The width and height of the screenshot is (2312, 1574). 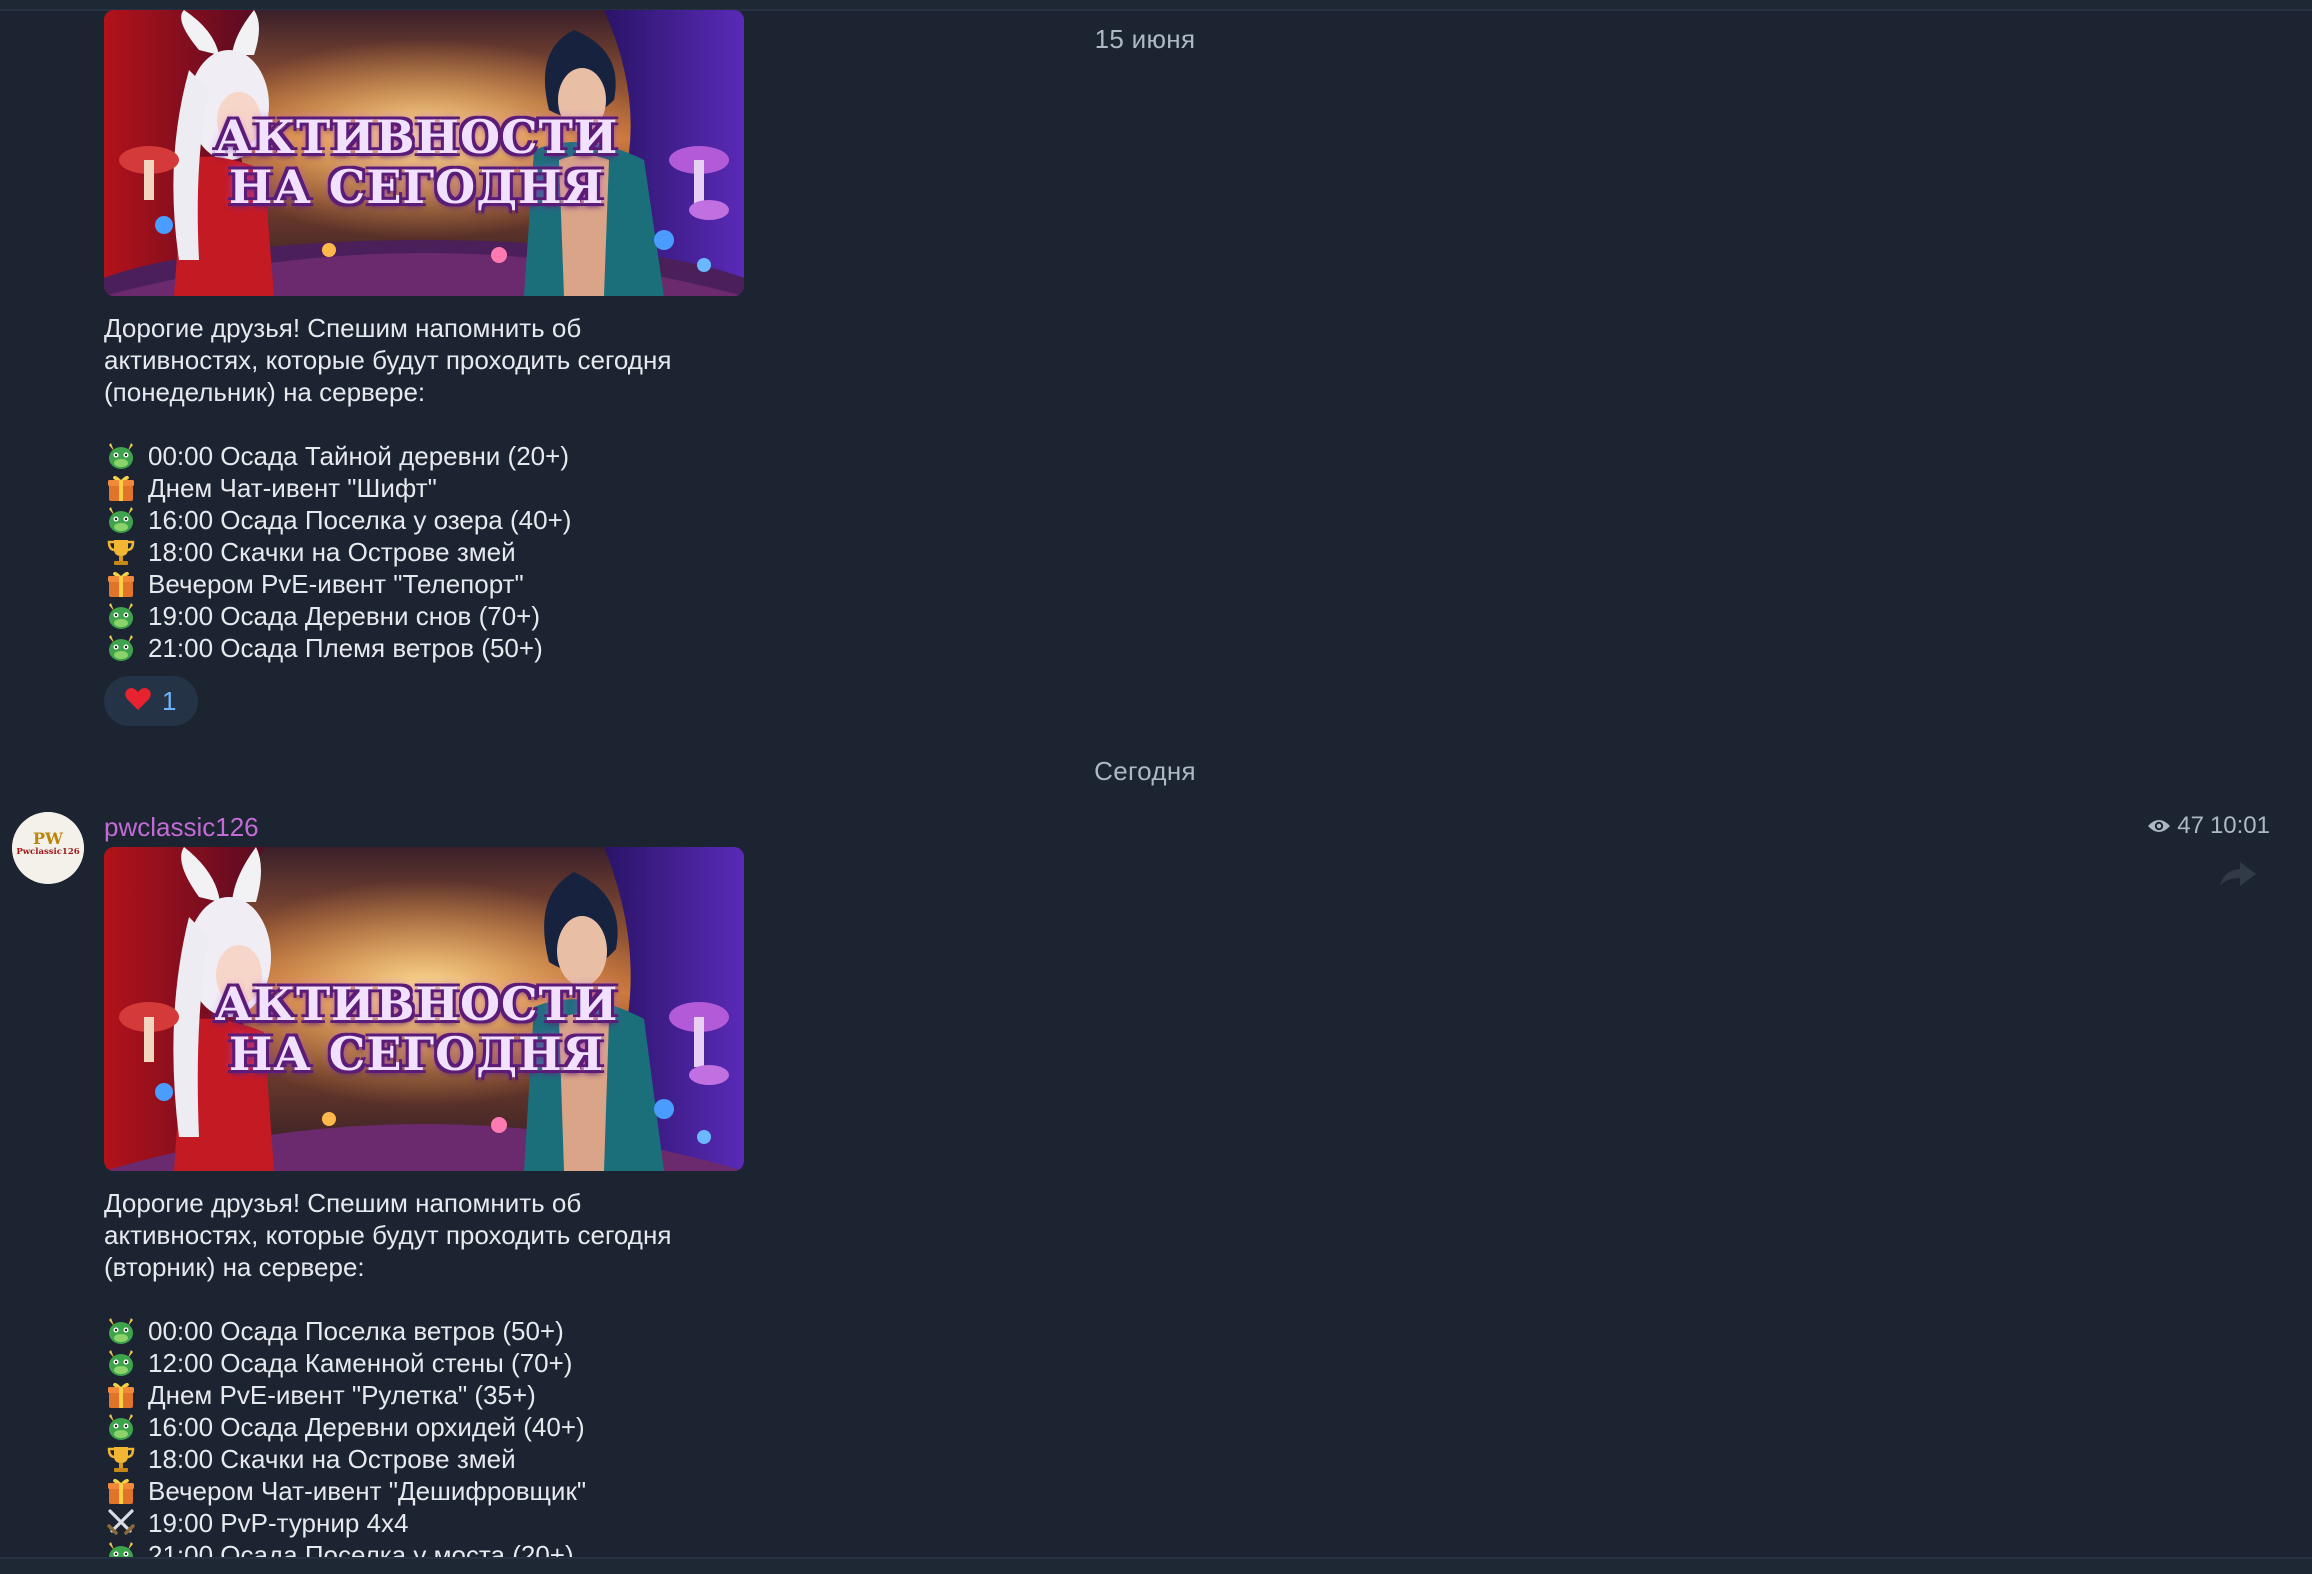 What do you see at coordinates (47, 852) in the screenshot?
I see `avatar-logo-subtext: Pwclassic126` at bounding box center [47, 852].